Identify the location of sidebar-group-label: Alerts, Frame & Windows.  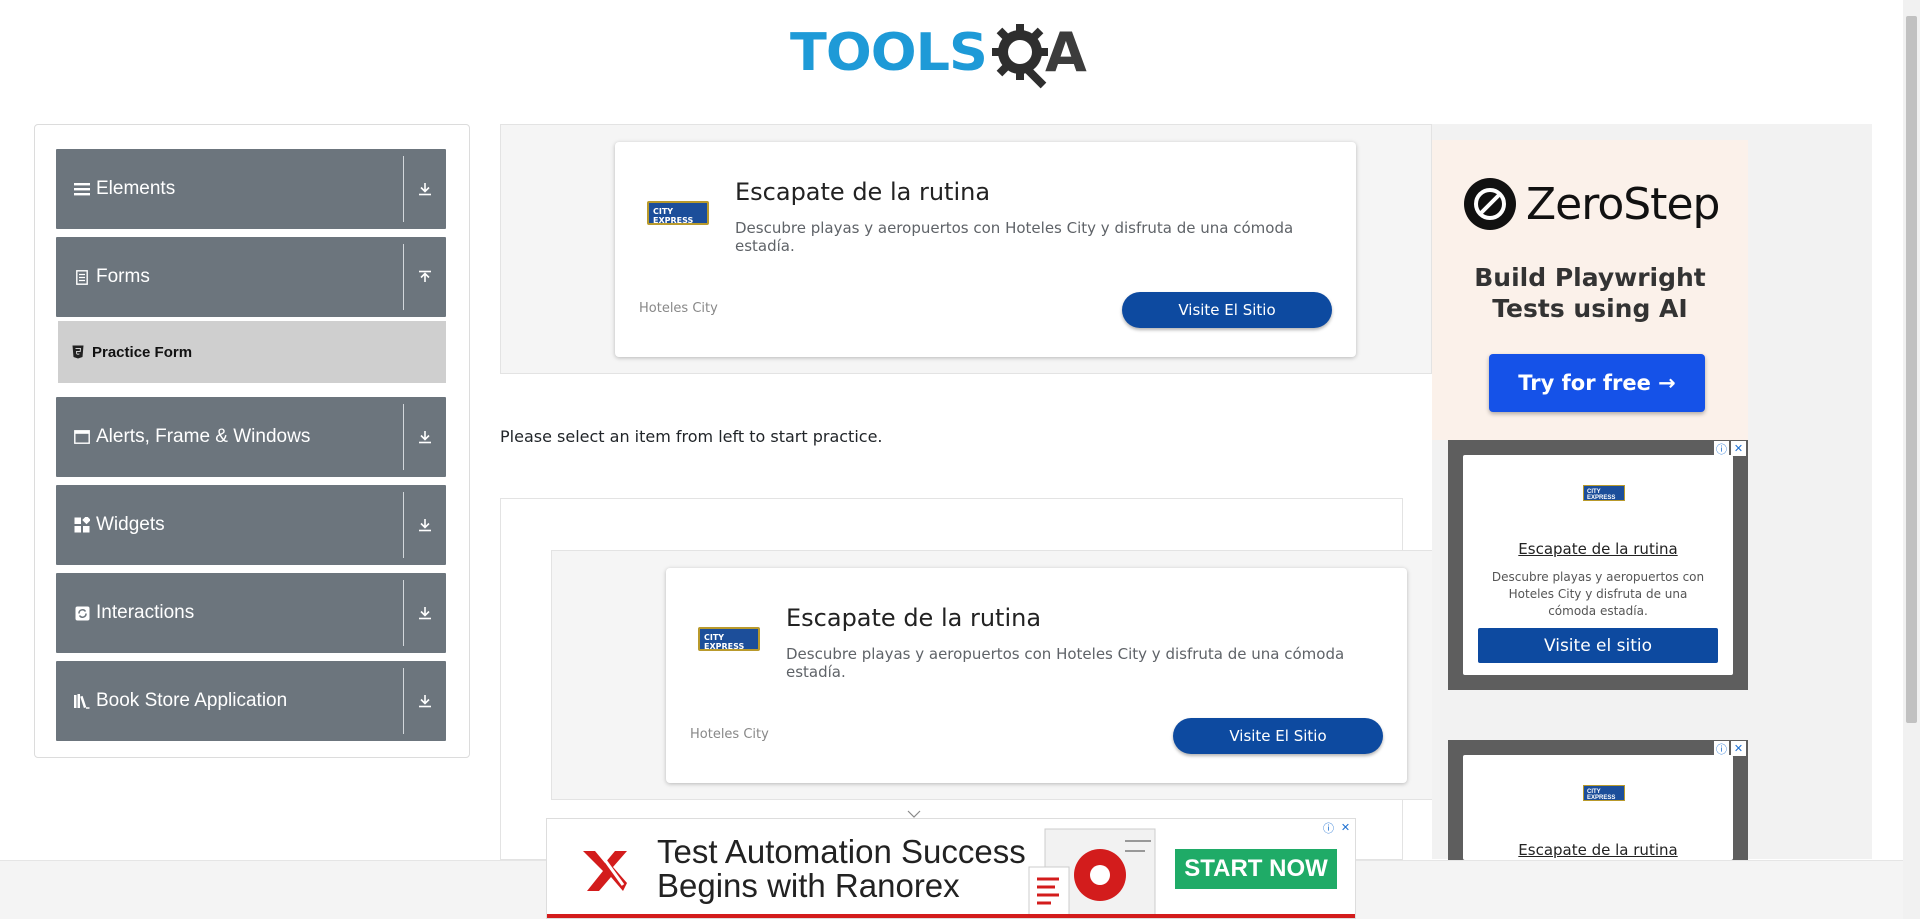
(203, 436).